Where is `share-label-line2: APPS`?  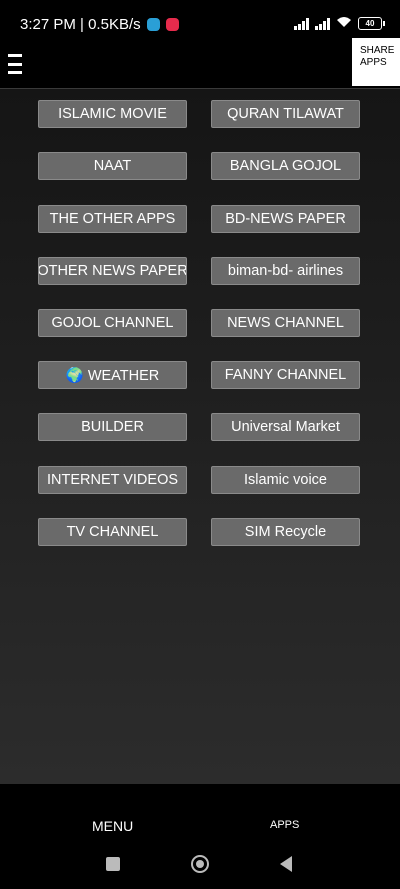 share-label-line2: APPS is located at coordinates (373, 62).